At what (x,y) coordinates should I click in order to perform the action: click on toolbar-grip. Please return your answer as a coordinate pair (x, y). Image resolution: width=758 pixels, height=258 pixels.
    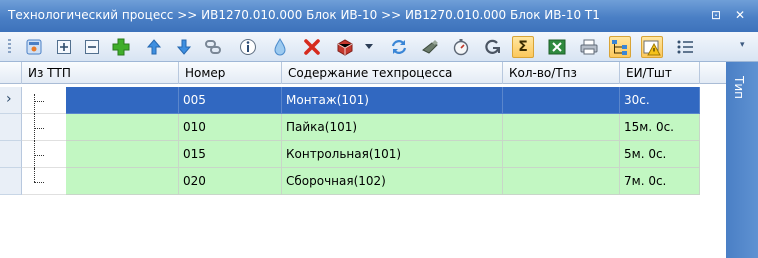
    Looking at the image, I should click on (9, 47).